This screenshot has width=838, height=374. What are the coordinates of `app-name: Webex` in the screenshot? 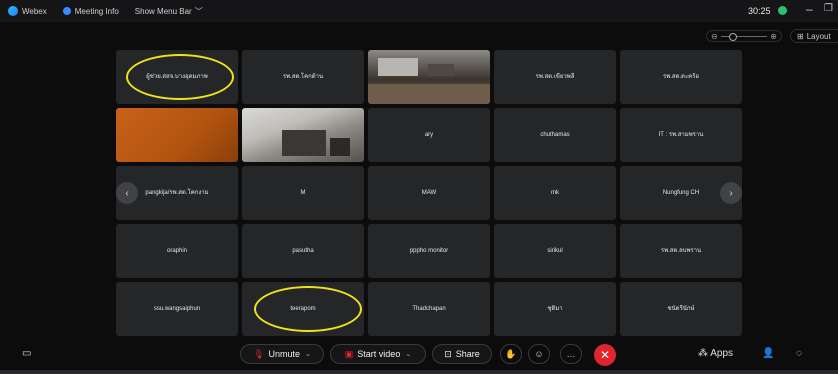 It's located at (34, 11).